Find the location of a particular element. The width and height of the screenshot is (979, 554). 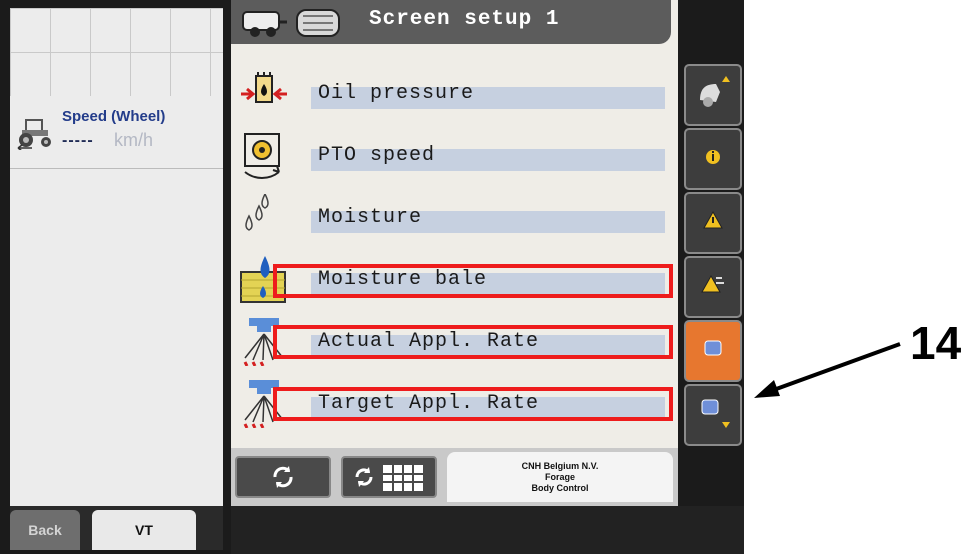

speed-widget: Speed (Wheel) ----- km/h is located at coordinates (116, 133).